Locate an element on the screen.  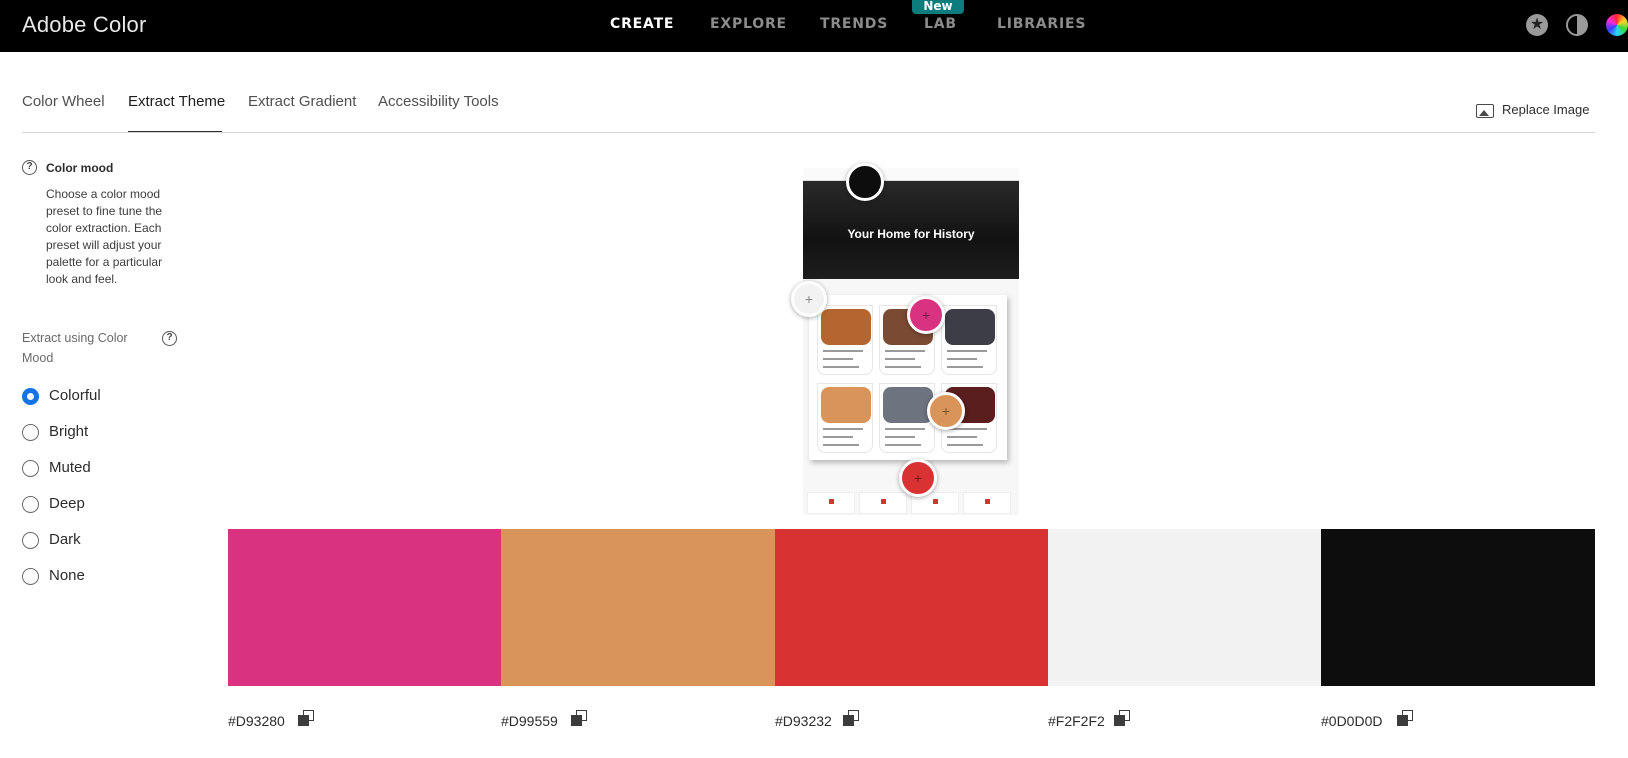
nav-libraries: LIBRARIES is located at coordinates (1041, 24).